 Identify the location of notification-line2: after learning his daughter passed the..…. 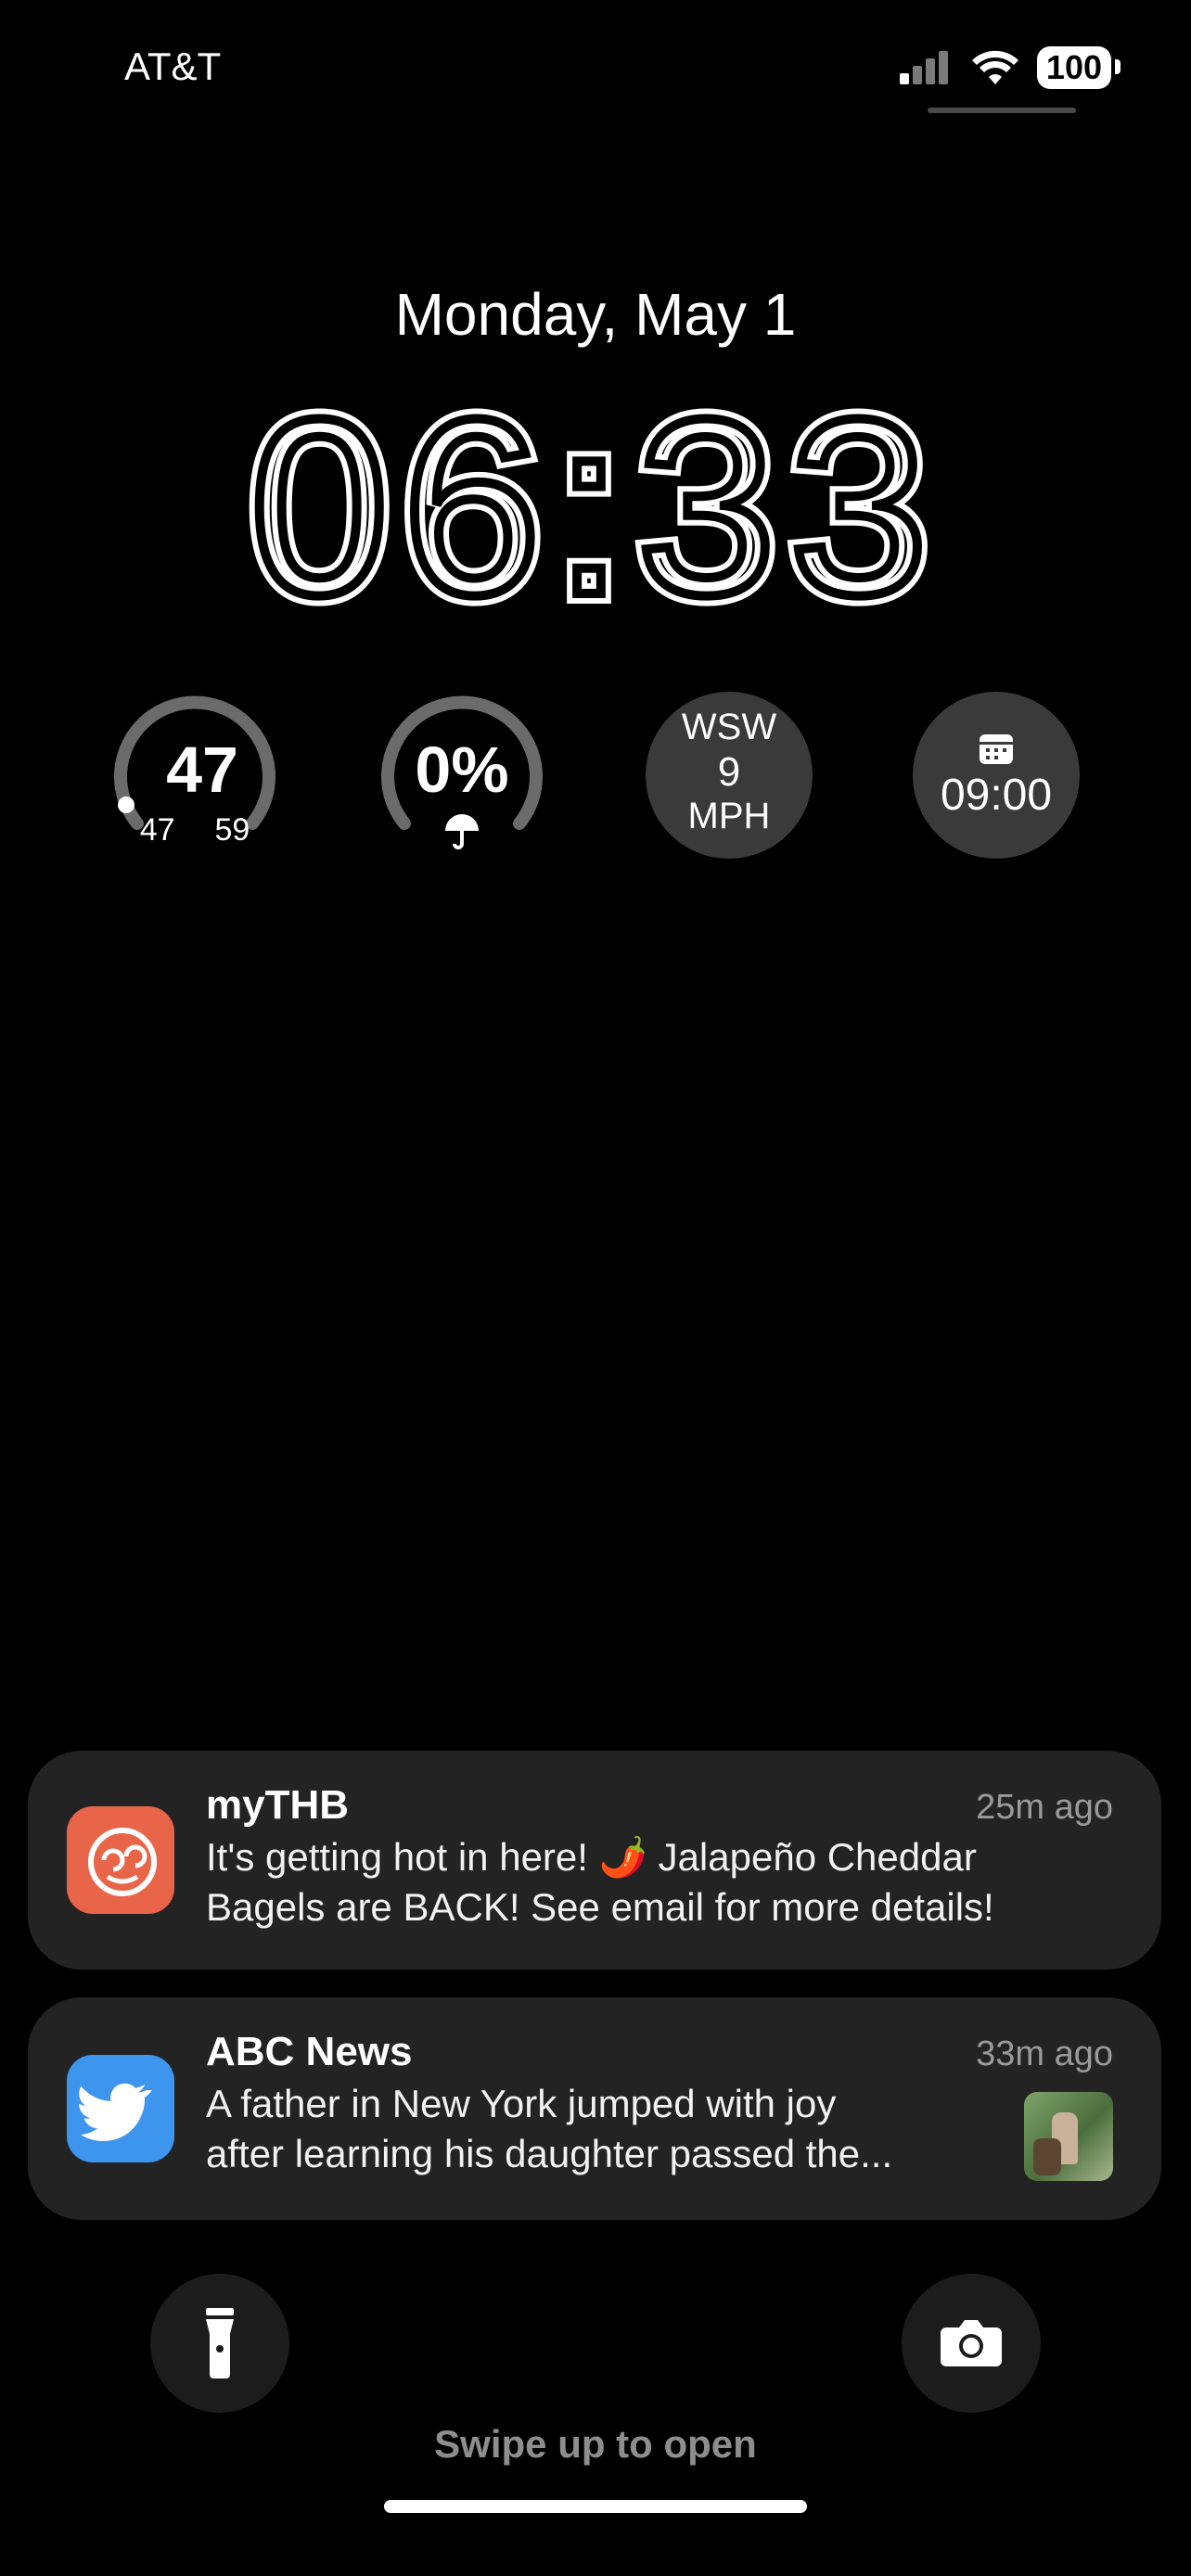
(549, 2153).